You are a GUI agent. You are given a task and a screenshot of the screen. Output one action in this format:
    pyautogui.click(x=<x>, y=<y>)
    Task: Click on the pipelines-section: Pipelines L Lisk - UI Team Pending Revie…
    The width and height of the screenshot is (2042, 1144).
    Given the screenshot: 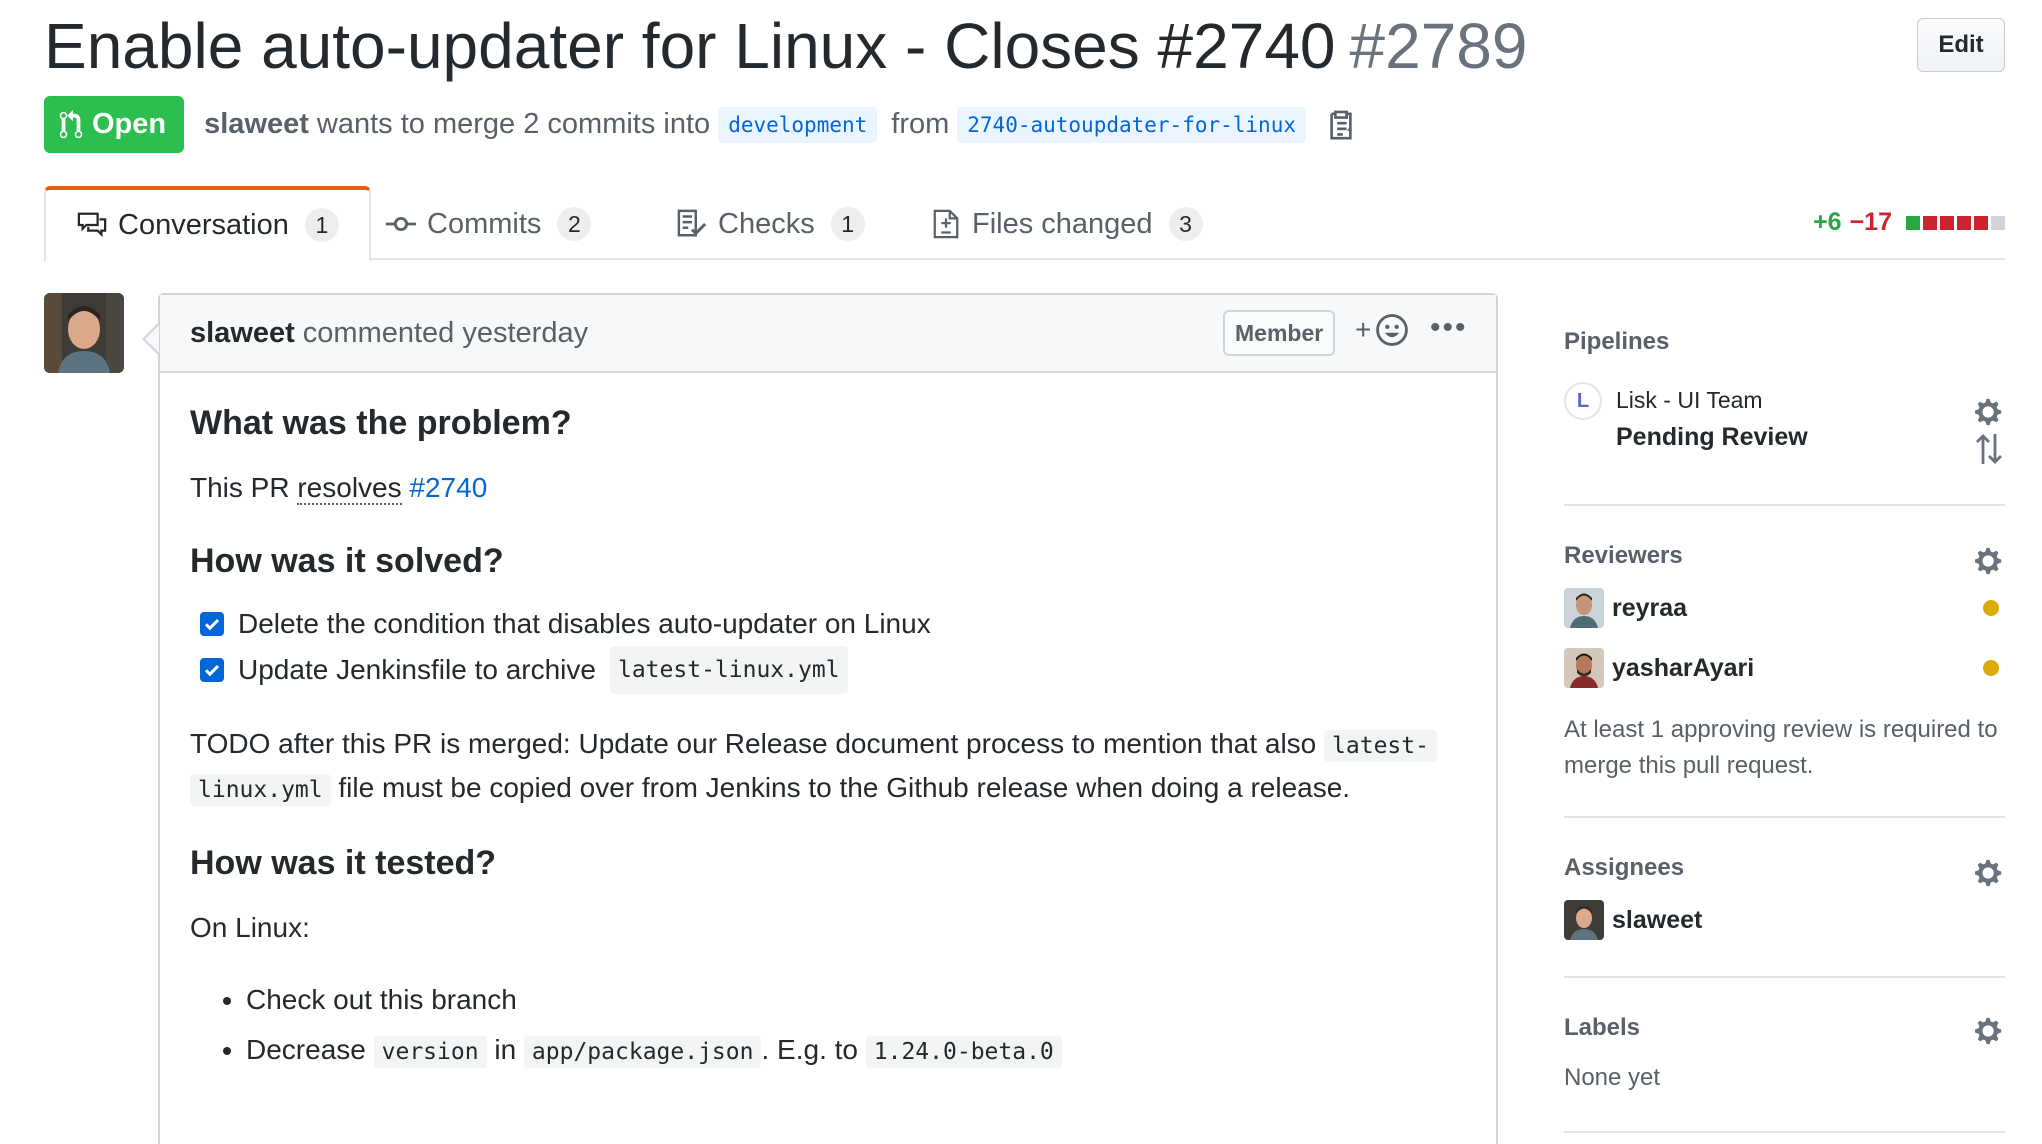 What is the action you would take?
    pyautogui.click(x=1784, y=403)
    